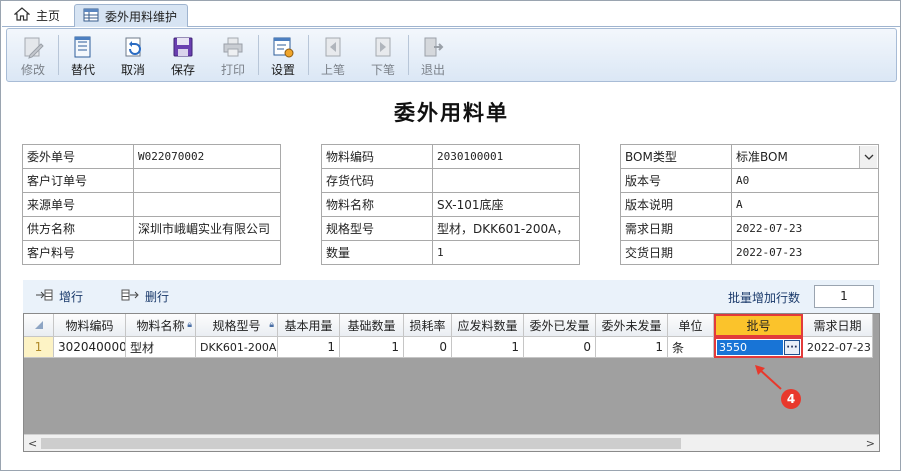 The image size is (901, 471). I want to click on settings-icon, so click(283, 47).